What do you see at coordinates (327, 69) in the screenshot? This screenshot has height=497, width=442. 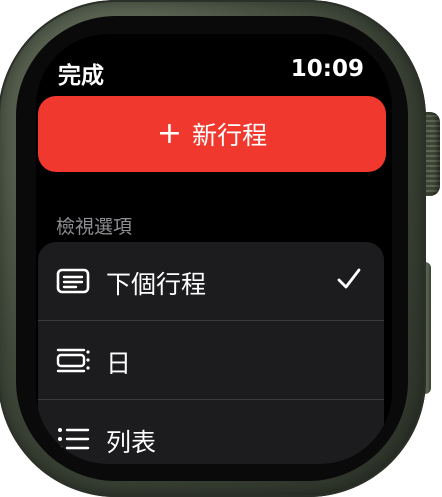 I see `clock-time: 10:09` at bounding box center [327, 69].